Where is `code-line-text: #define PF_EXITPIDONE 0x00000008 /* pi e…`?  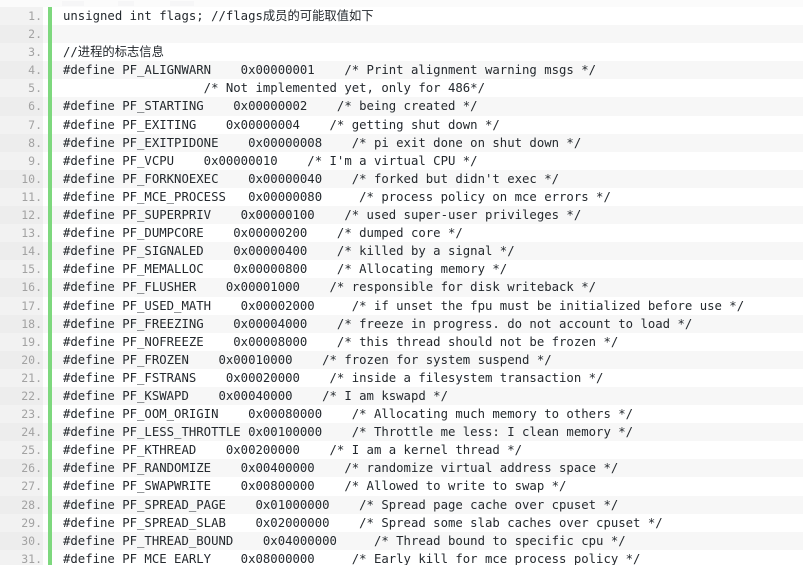
code-line-text: #define PF_EXITPIDONE 0x00000008 /* pi e… is located at coordinates (322, 142).